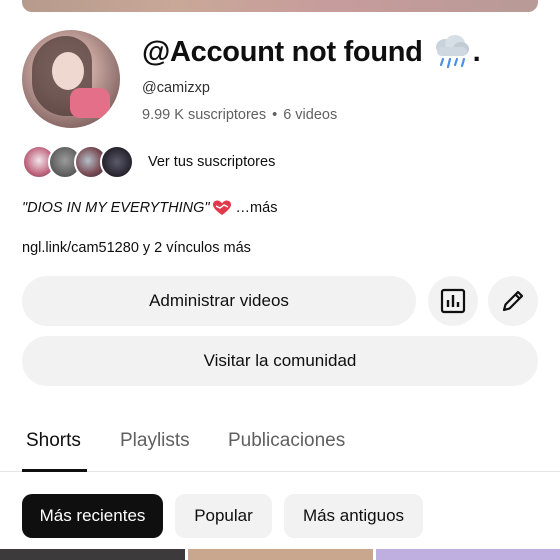 This screenshot has width=560, height=560. I want to click on description-text: "DIOS IN MY EVERYTHING", so click(116, 208).